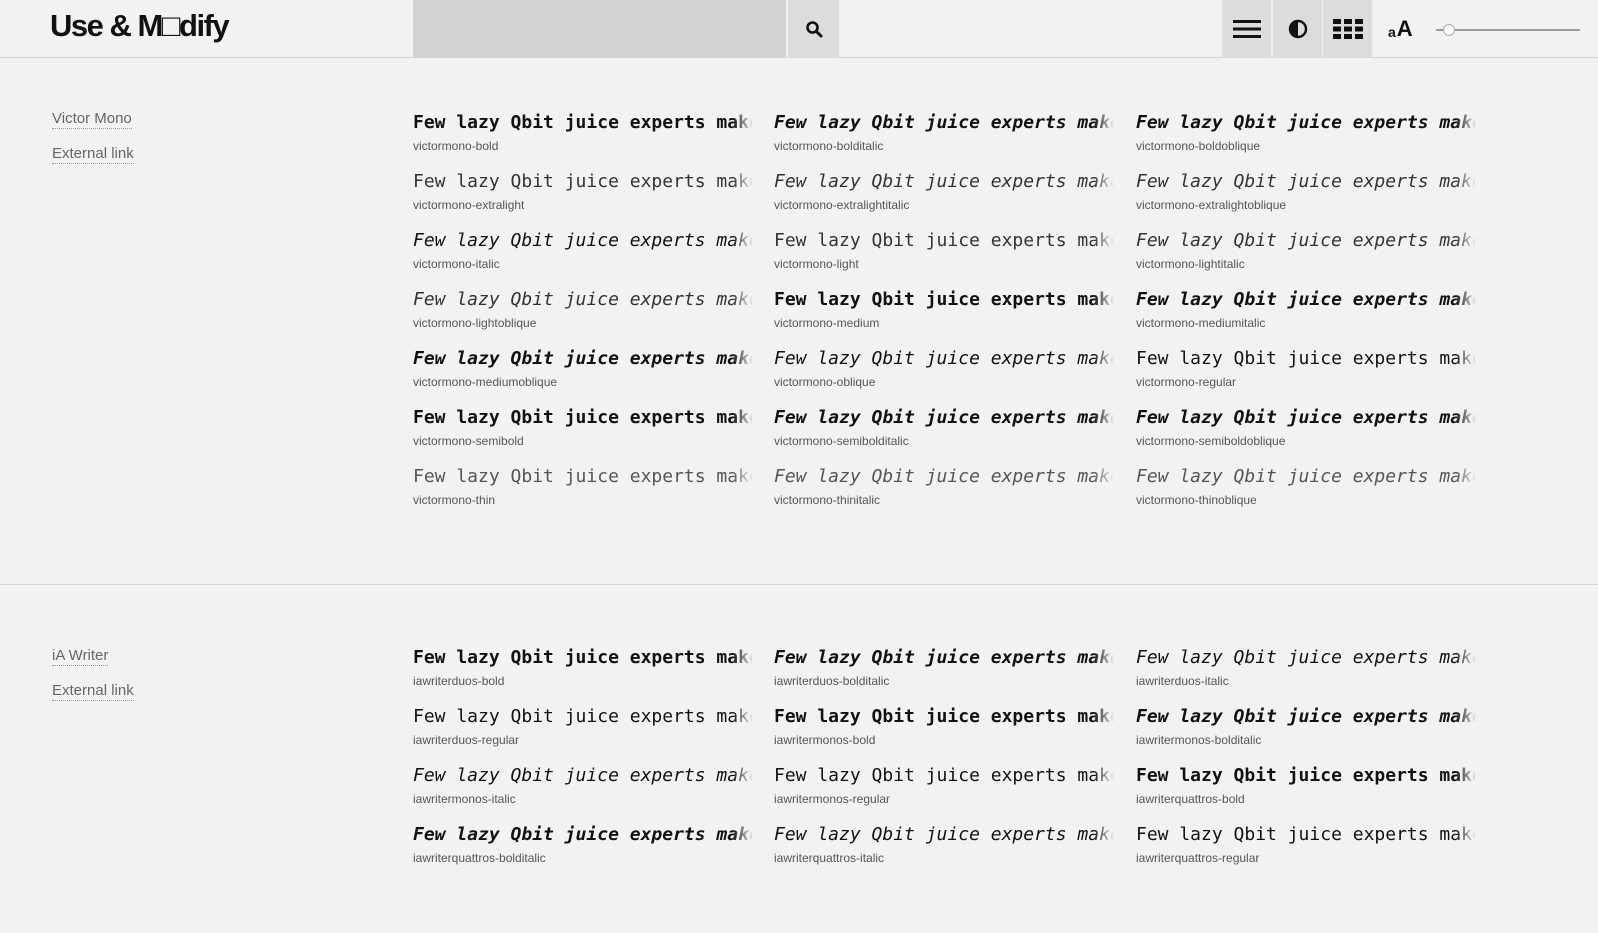 The height and width of the screenshot is (933, 1598). Describe the element at coordinates (92, 119) in the screenshot. I see `family-link-victor-mono: Victor Mono` at that location.